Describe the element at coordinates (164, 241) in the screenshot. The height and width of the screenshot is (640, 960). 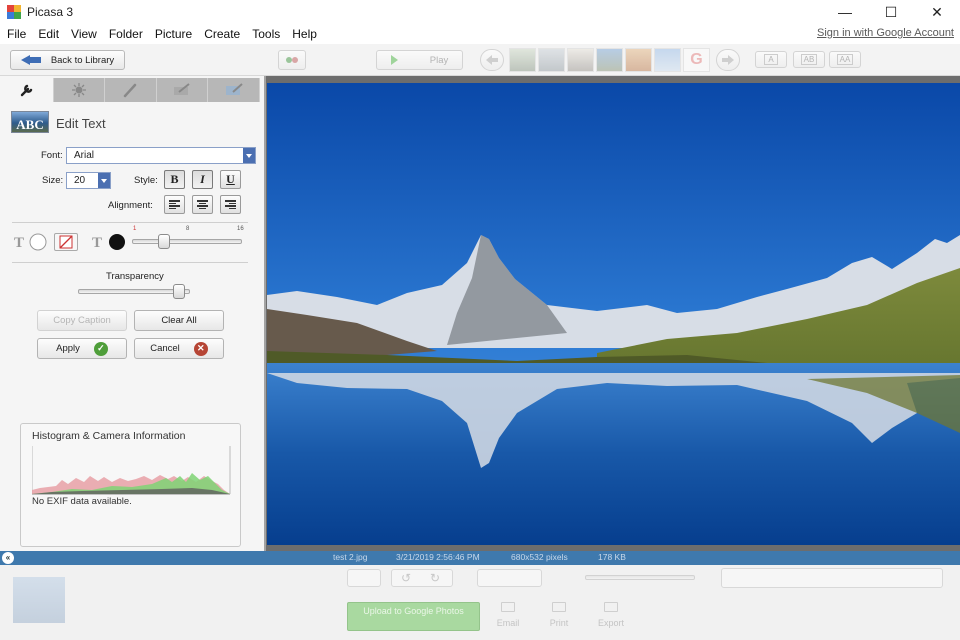
I see `outline-slider-thumb` at that location.